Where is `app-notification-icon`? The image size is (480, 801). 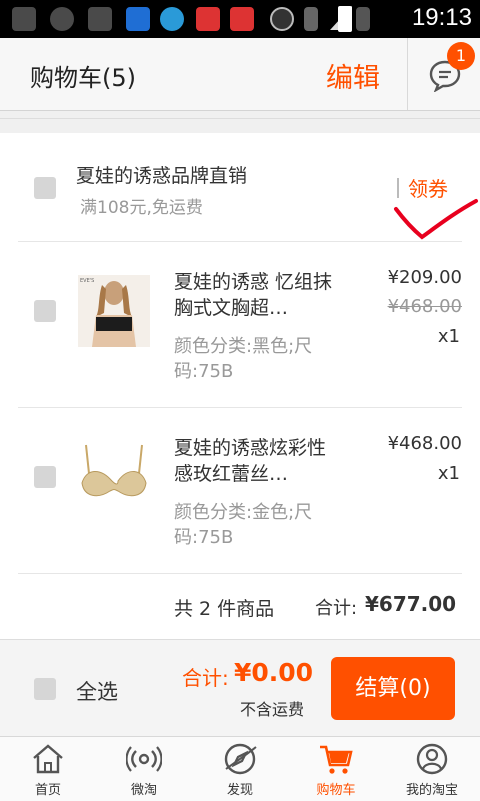 app-notification-icon is located at coordinates (172, 19).